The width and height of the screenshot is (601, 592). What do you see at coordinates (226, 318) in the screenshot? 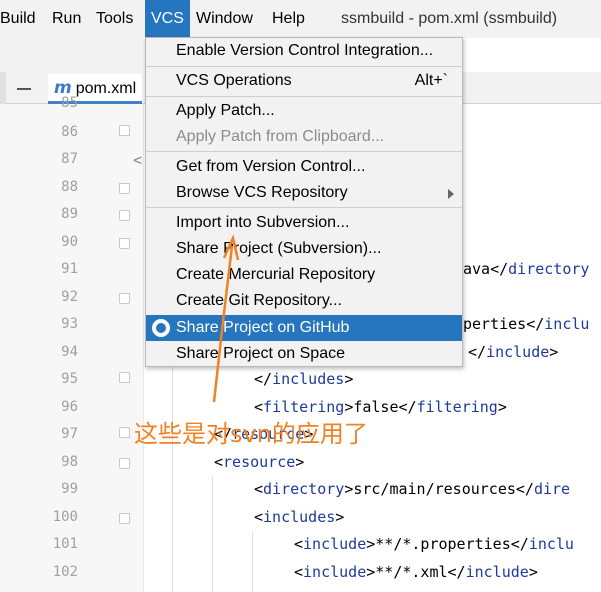
I see `annotation-arrow-icon` at bounding box center [226, 318].